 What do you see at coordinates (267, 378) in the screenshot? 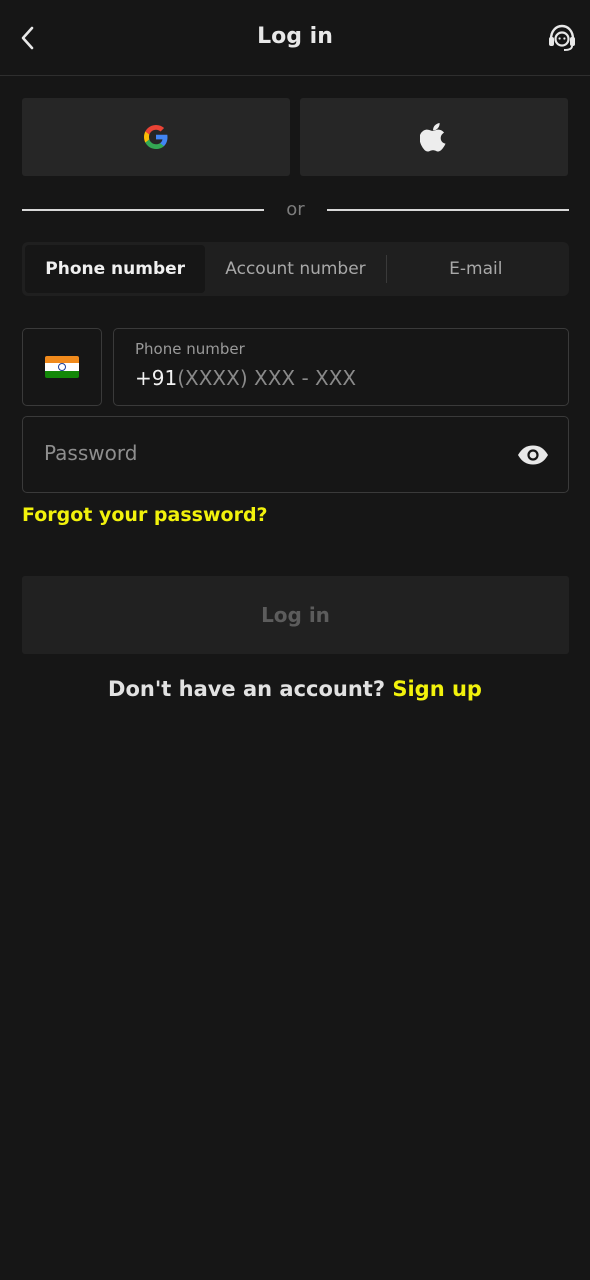
I see `phone-mask: (XXXX) XXX - XXX` at bounding box center [267, 378].